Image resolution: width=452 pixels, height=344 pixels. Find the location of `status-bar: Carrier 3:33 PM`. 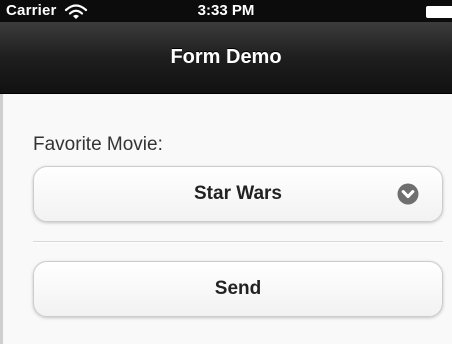

status-bar: Carrier 3:33 PM is located at coordinates (226, 11).